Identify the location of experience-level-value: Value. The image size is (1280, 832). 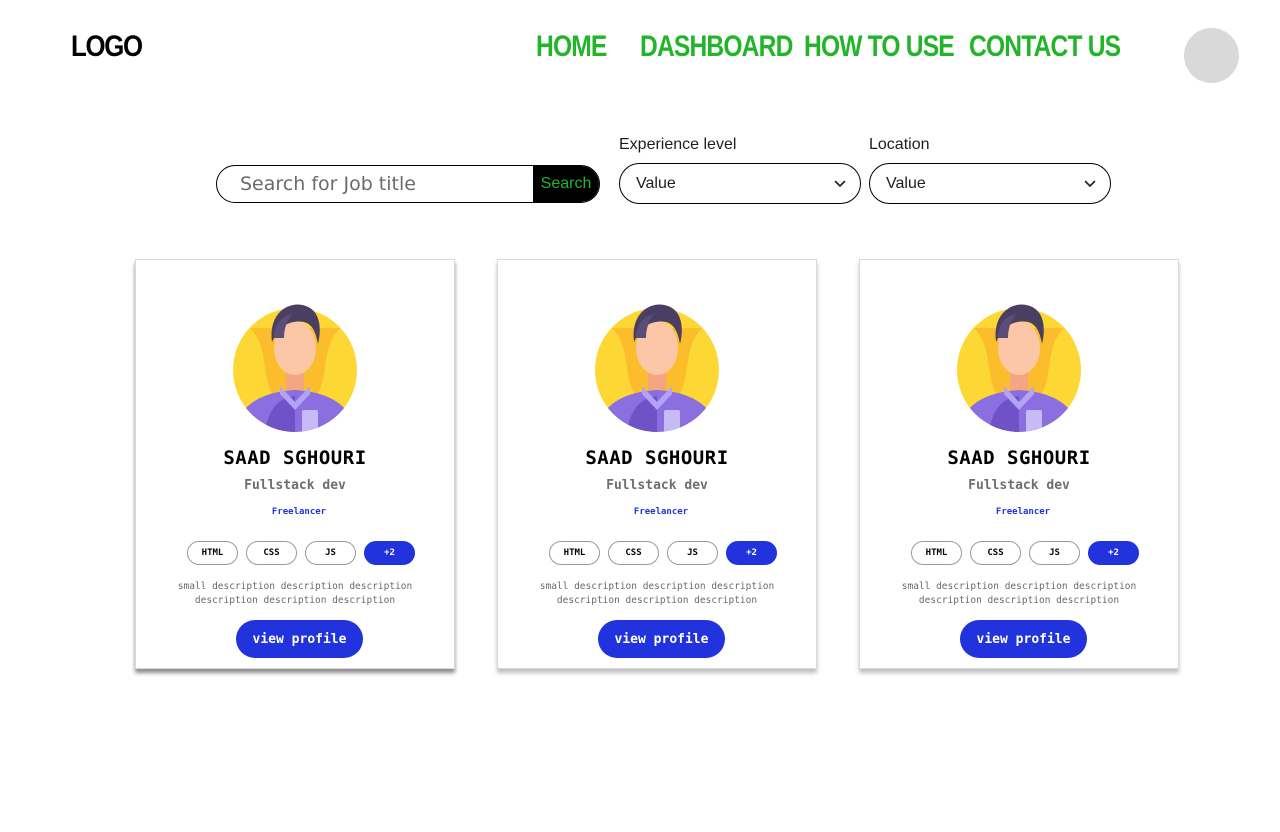
(656, 183).